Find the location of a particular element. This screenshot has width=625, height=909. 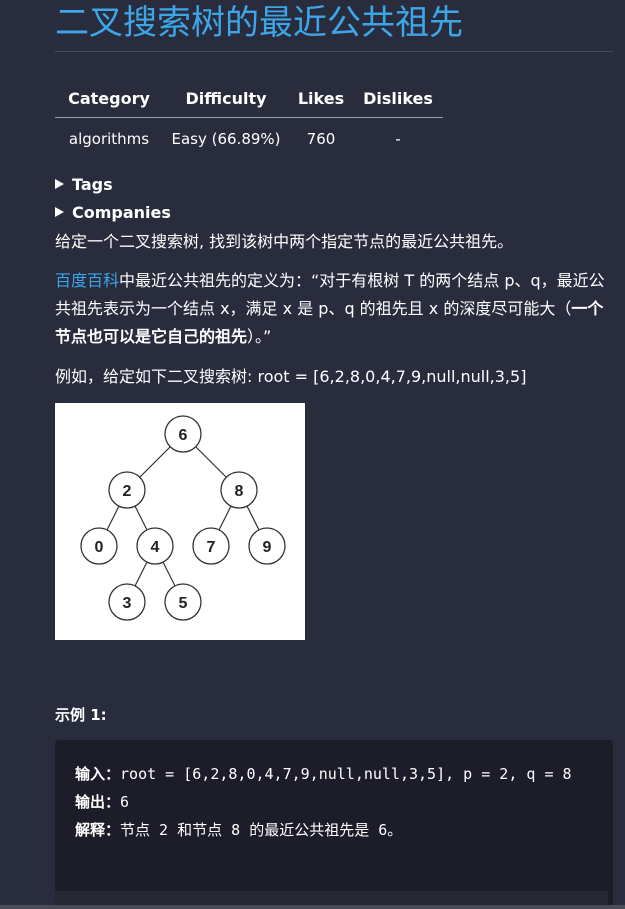

table-row: algorithms Easy (66.89%) 760 - is located at coordinates (249, 139).